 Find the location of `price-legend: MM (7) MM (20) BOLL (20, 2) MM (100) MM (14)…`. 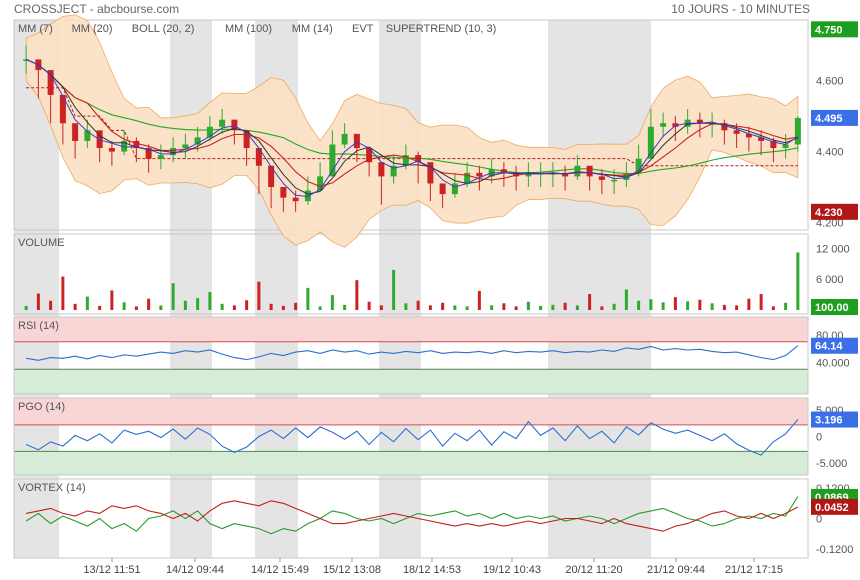

price-legend: MM (7) MM (20) BOLL (20, 2) MM (100) MM (14)… is located at coordinates (257, 29).